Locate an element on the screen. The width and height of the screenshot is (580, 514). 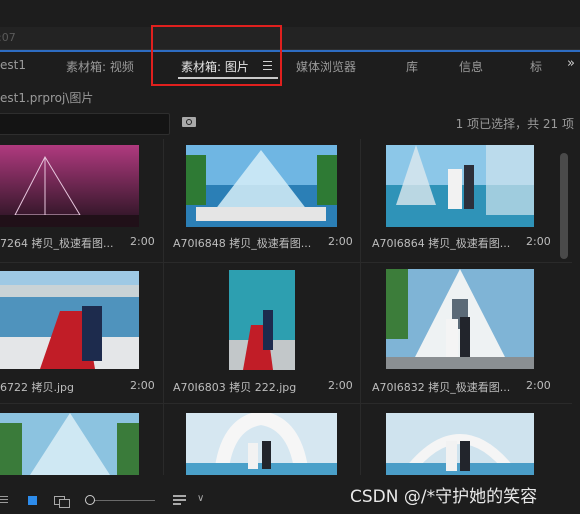
grid-item: 6722 拷贝.jpg 2:00 is located at coordinates (80, 333).